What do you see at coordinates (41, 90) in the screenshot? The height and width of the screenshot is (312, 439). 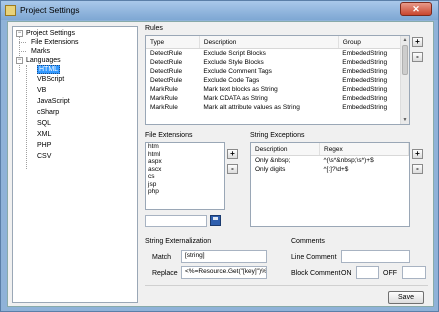 I see `tree-node-vb: VB` at bounding box center [41, 90].